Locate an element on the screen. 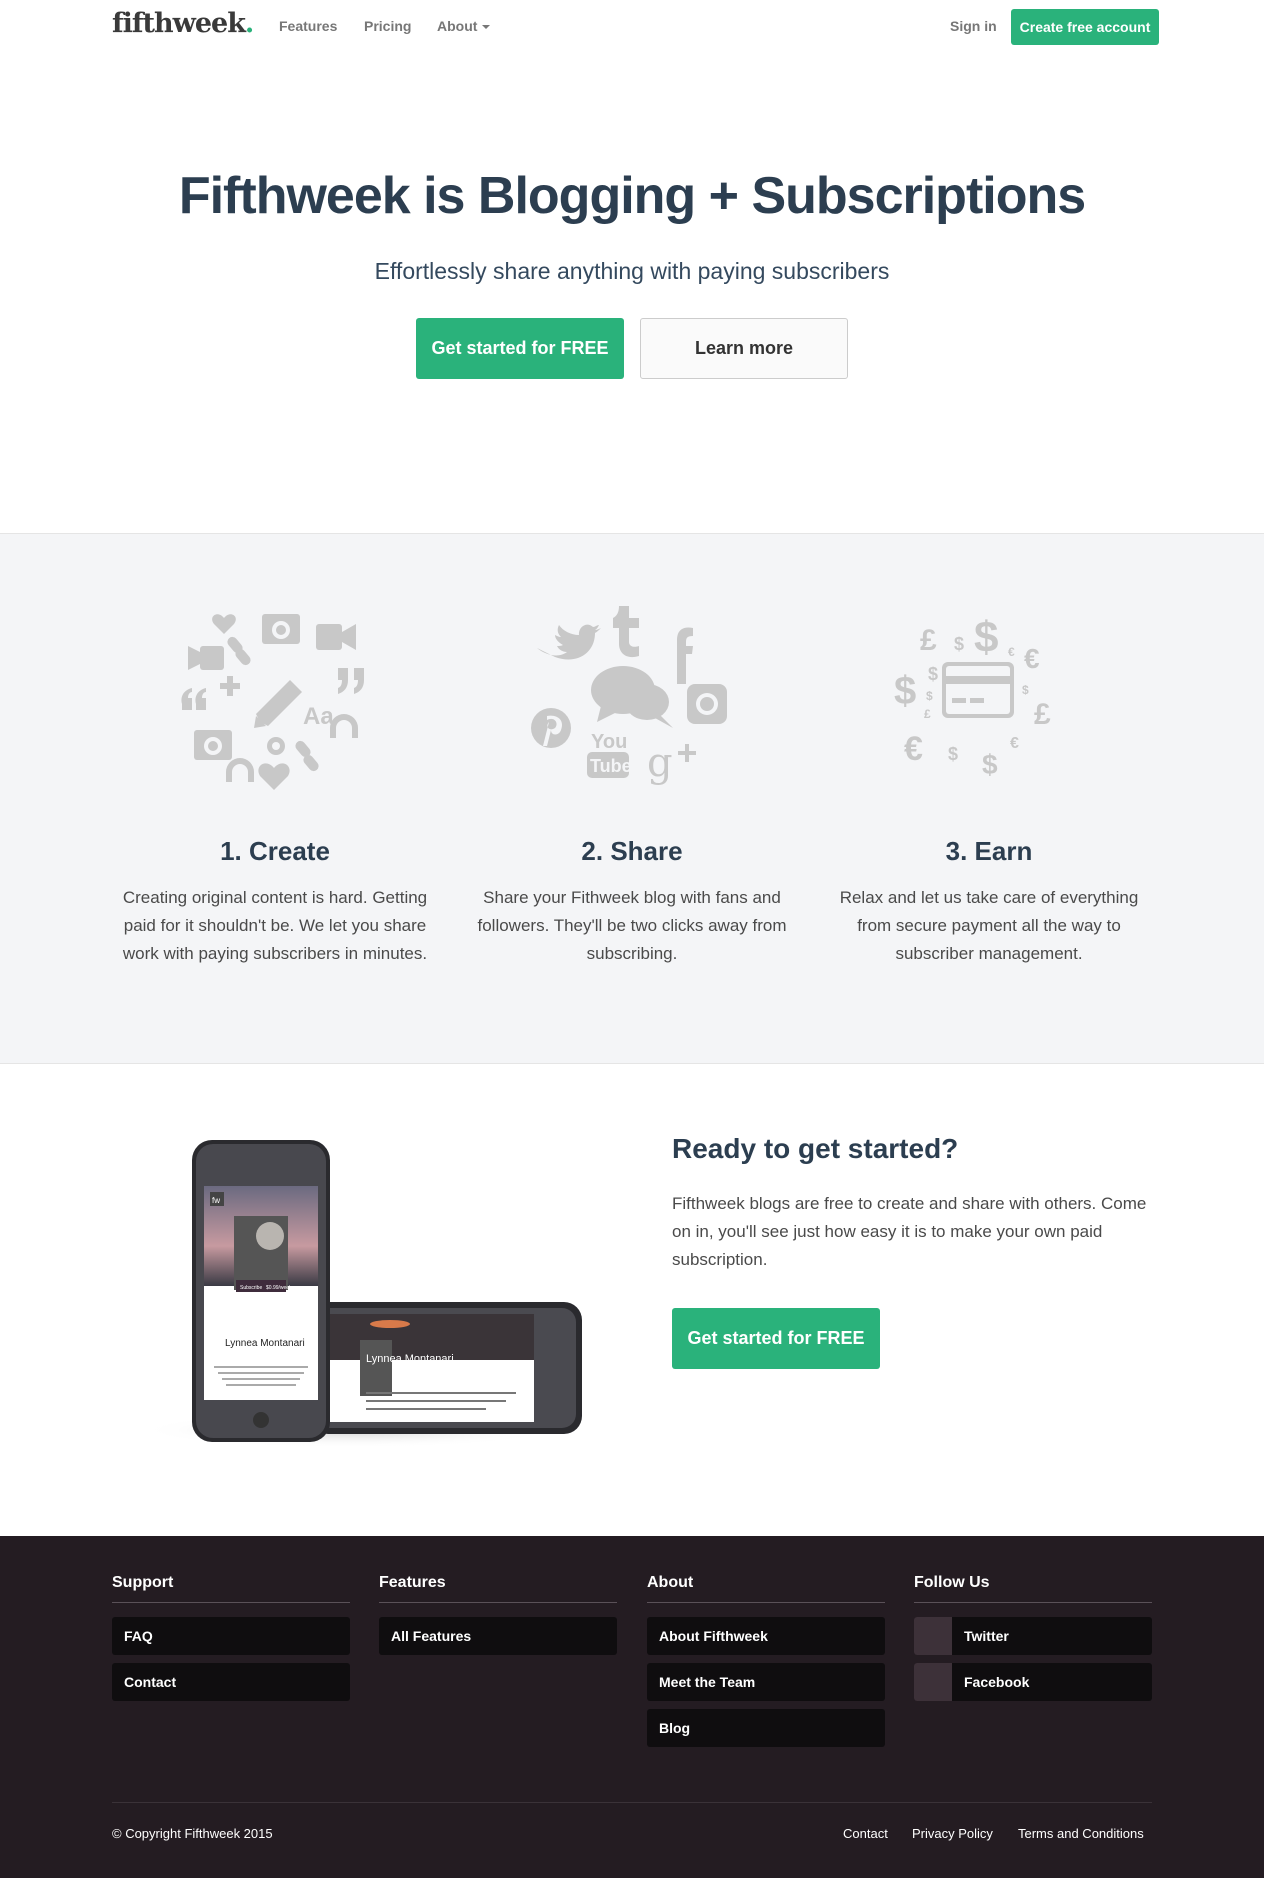  footer-about-fifthweek-link: About Fifthweek is located at coordinates (766, 1636).